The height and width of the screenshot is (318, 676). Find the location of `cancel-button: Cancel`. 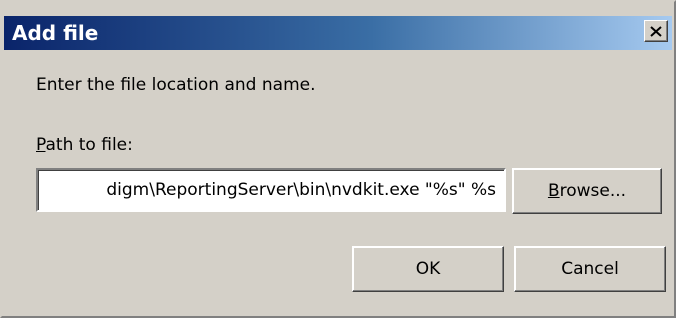

cancel-button: Cancel is located at coordinates (590, 269).